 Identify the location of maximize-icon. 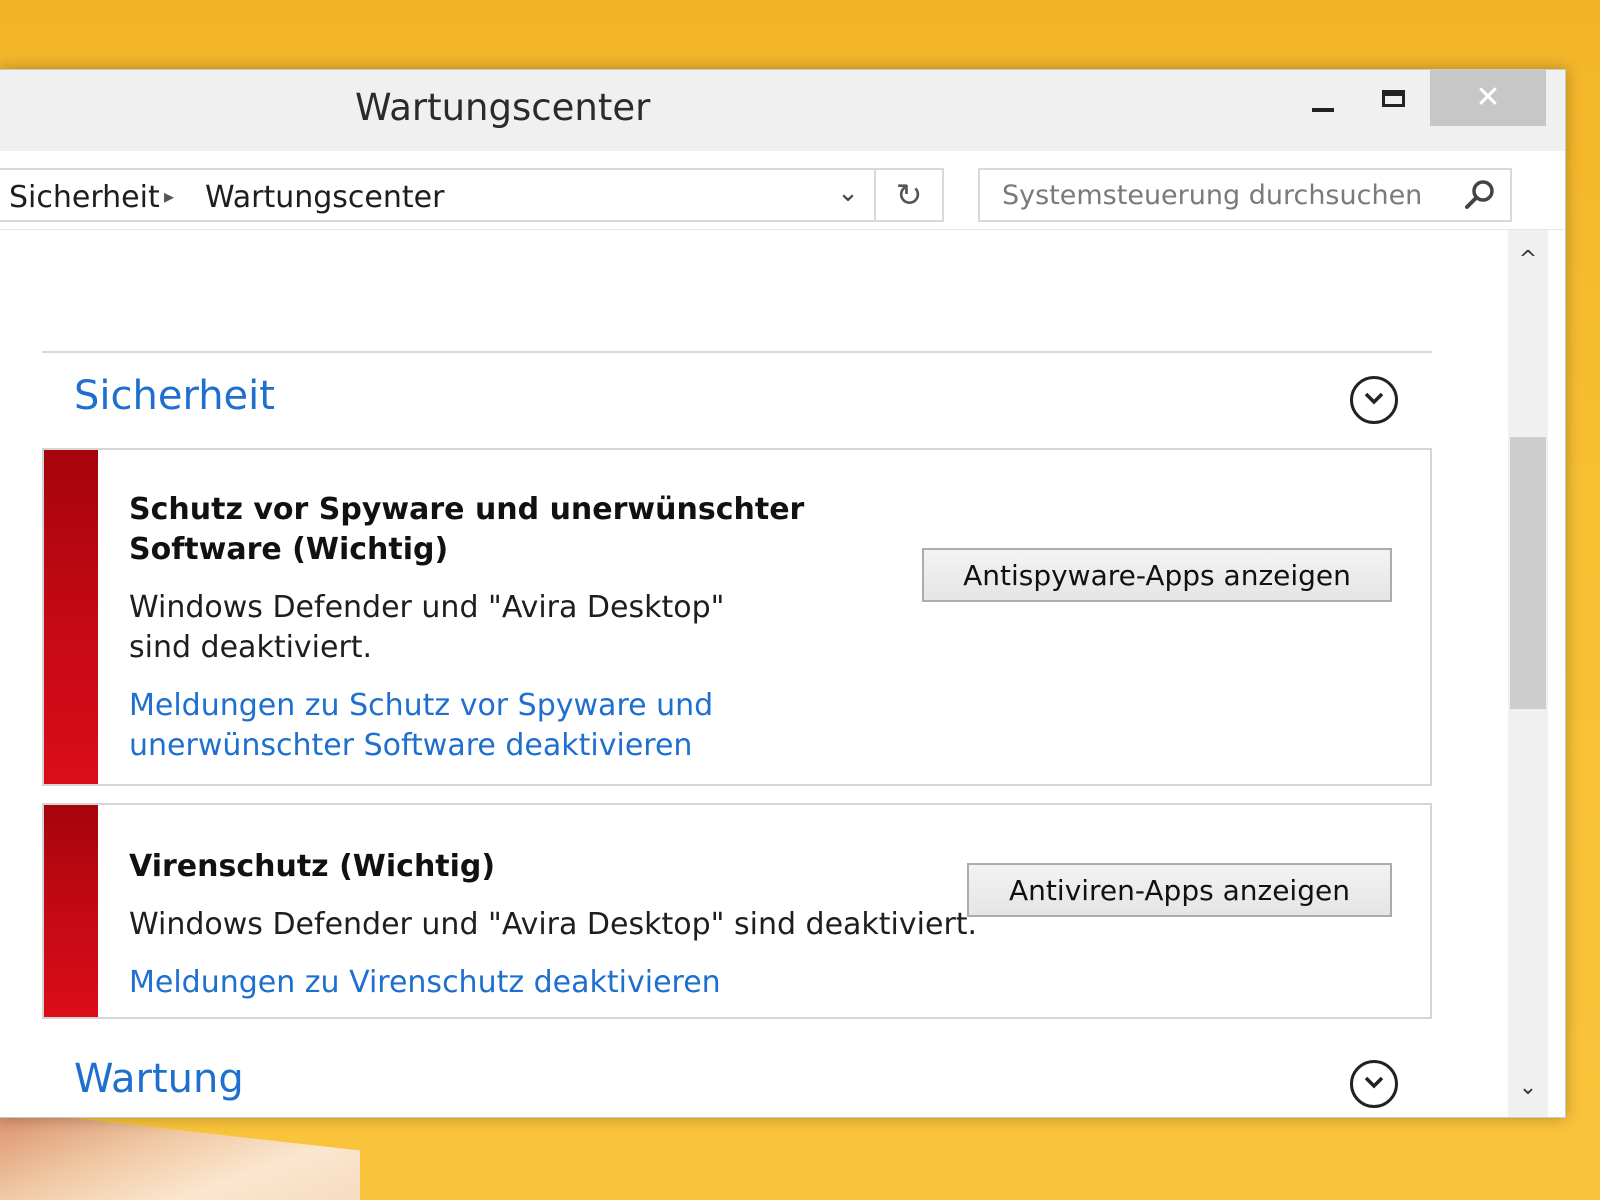
(1393, 98).